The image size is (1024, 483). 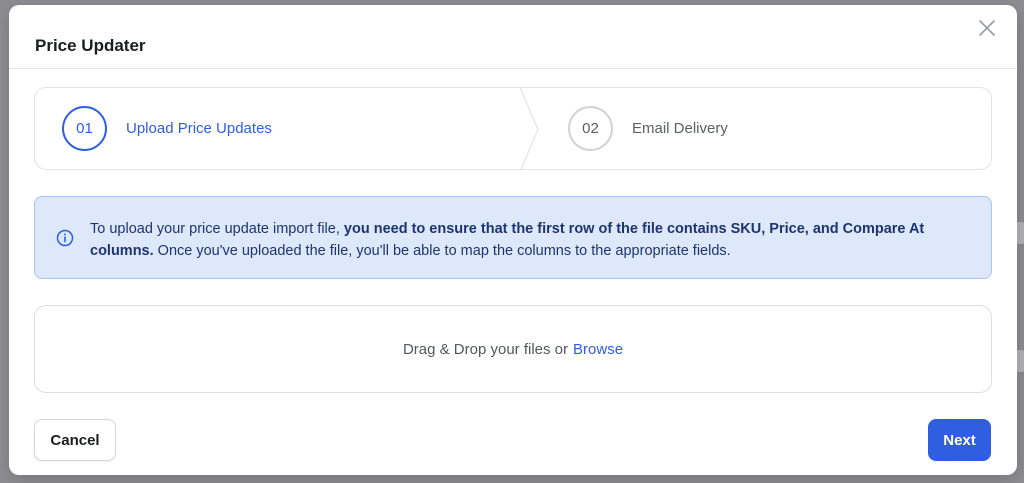 What do you see at coordinates (90, 45) in the screenshot?
I see `modal-title: Price Updater` at bounding box center [90, 45].